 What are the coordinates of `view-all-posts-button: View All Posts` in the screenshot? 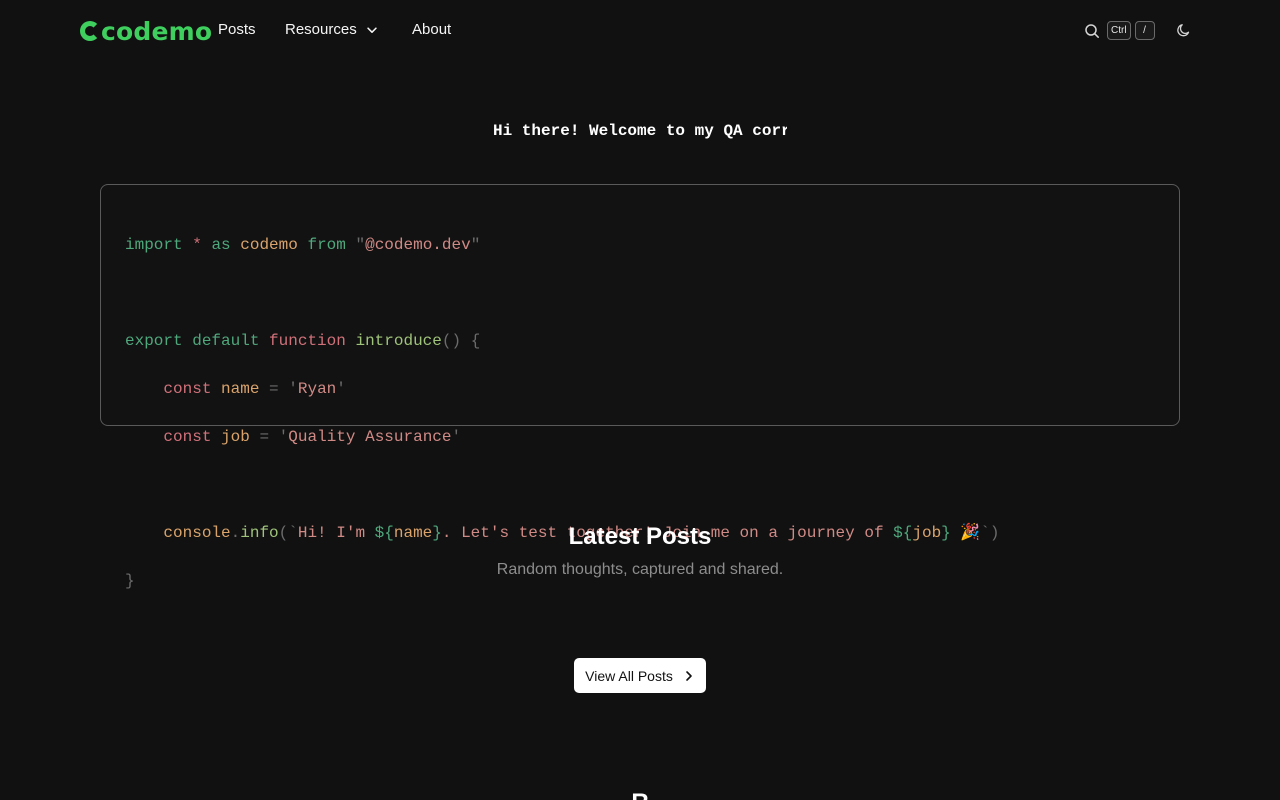 It's located at (640, 675).